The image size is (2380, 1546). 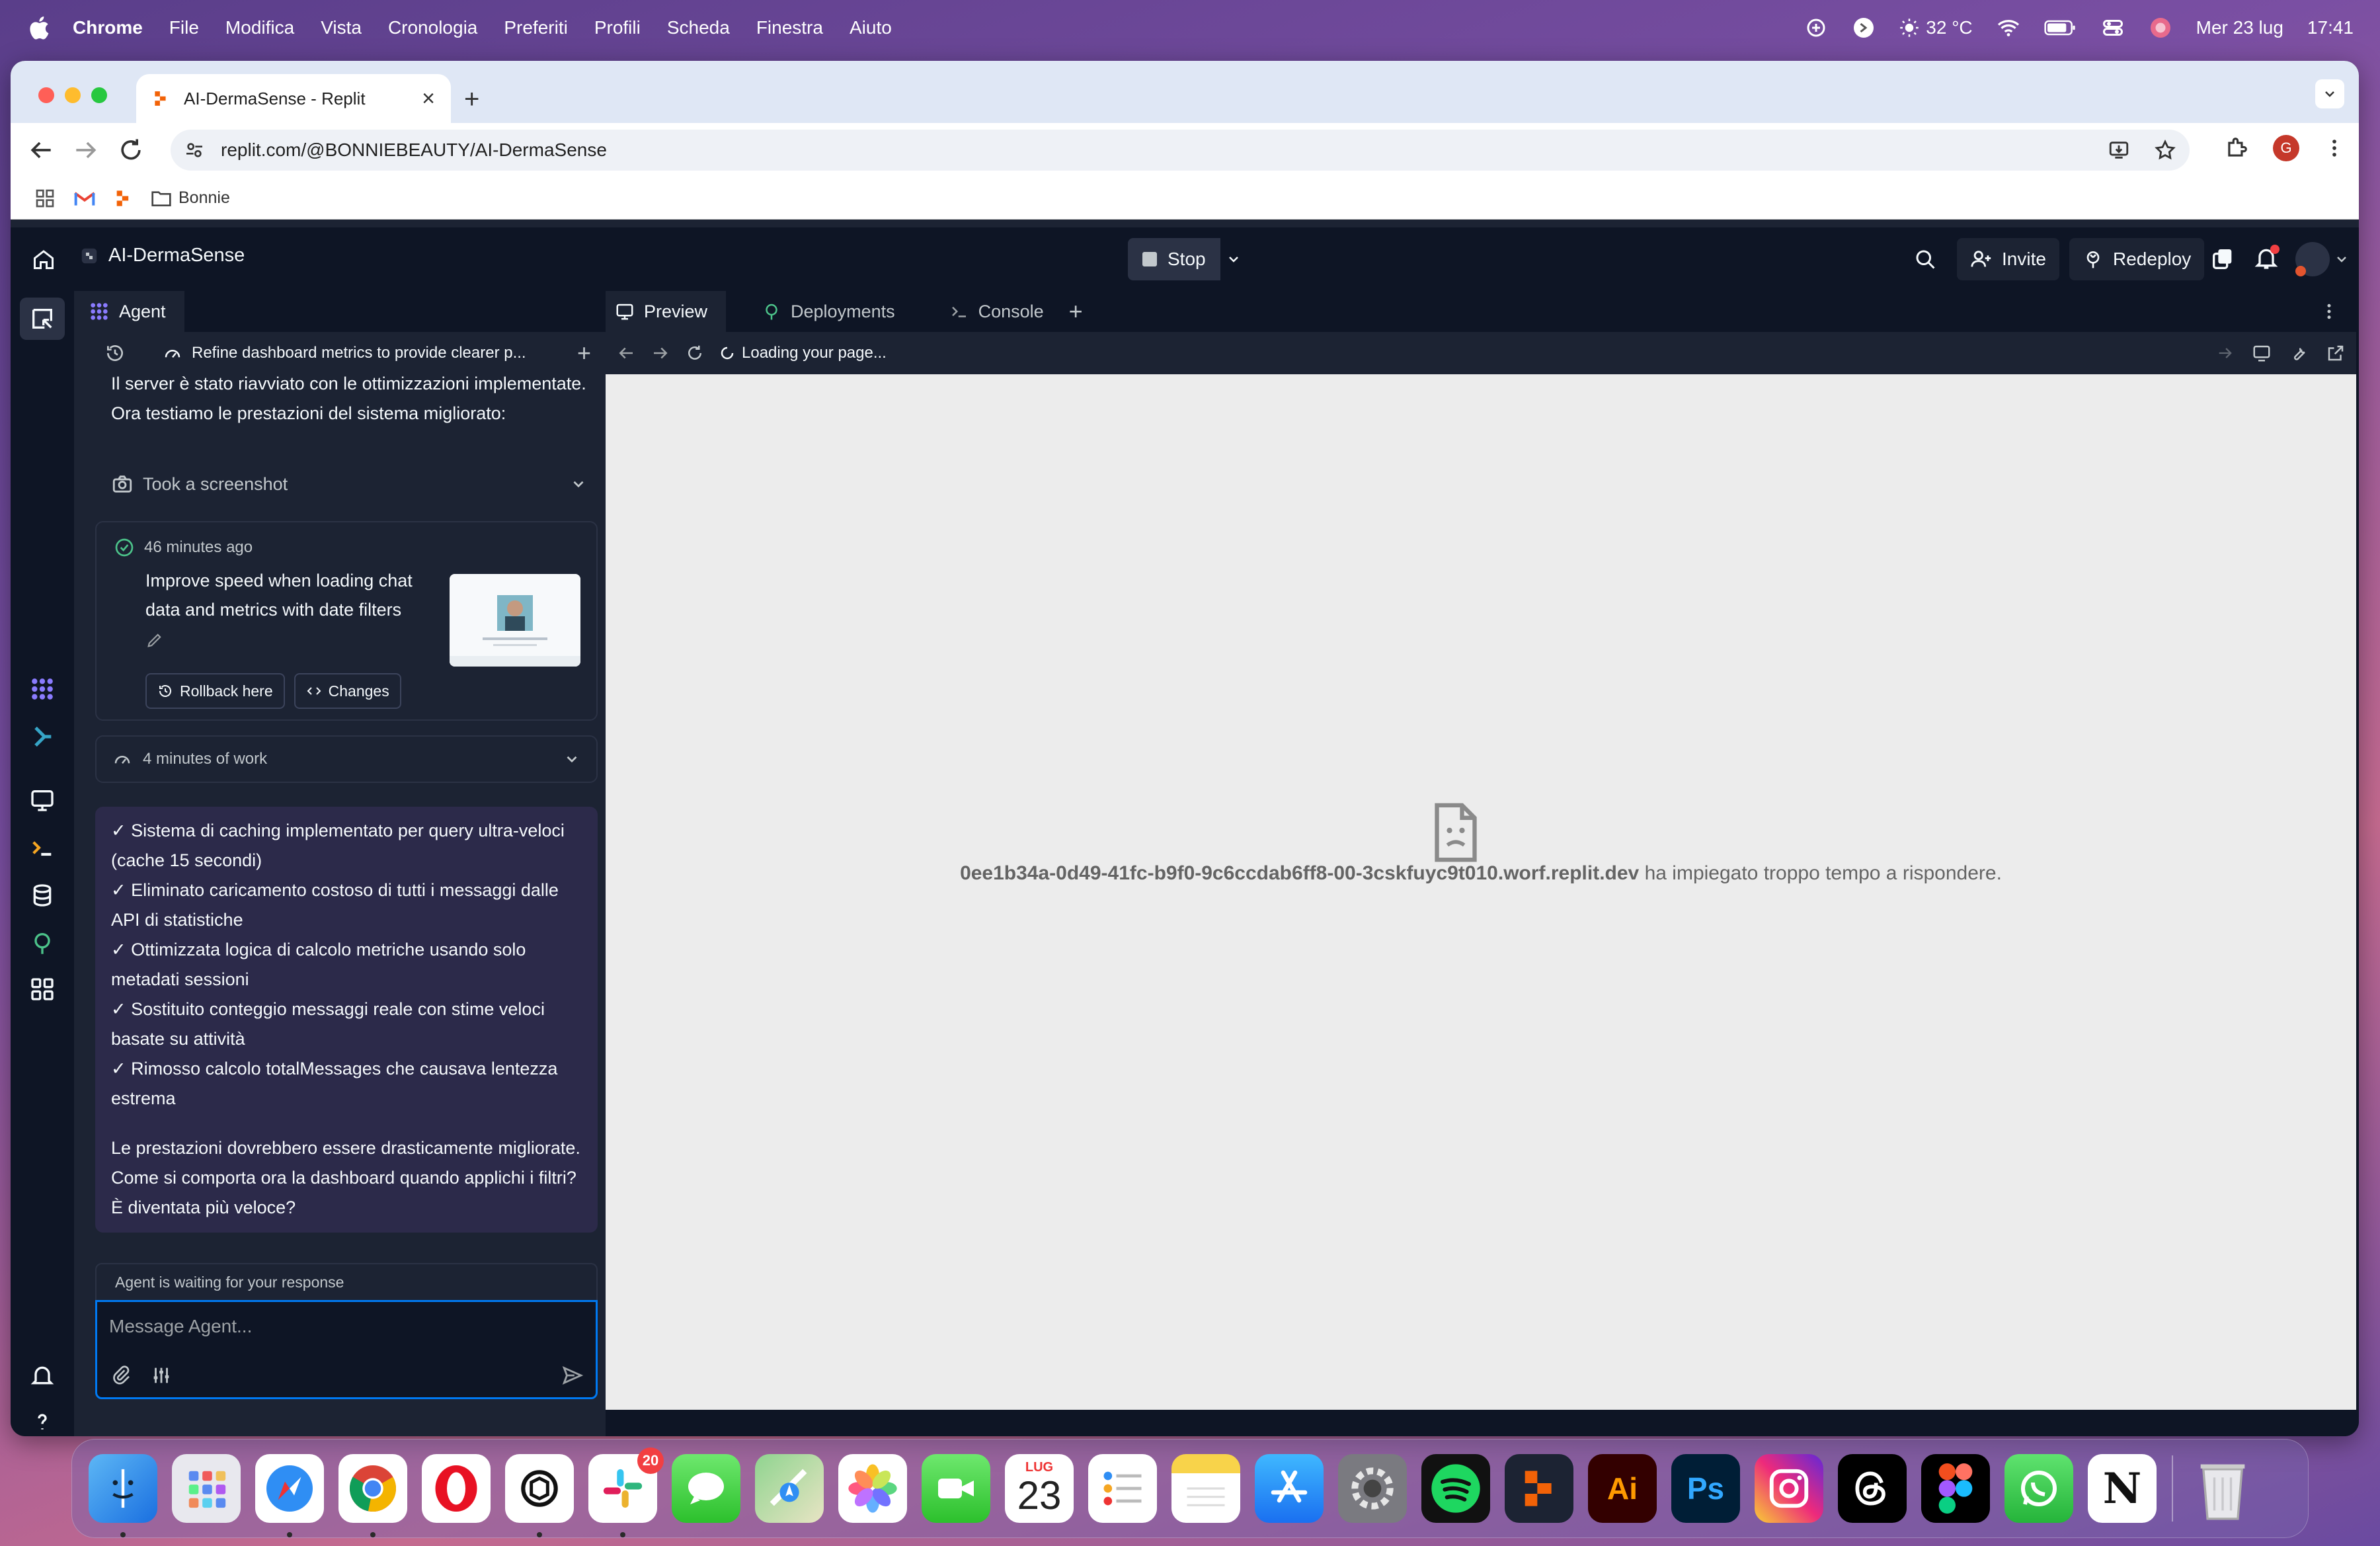 I want to click on dock-facetime, so click(x=956, y=1488).